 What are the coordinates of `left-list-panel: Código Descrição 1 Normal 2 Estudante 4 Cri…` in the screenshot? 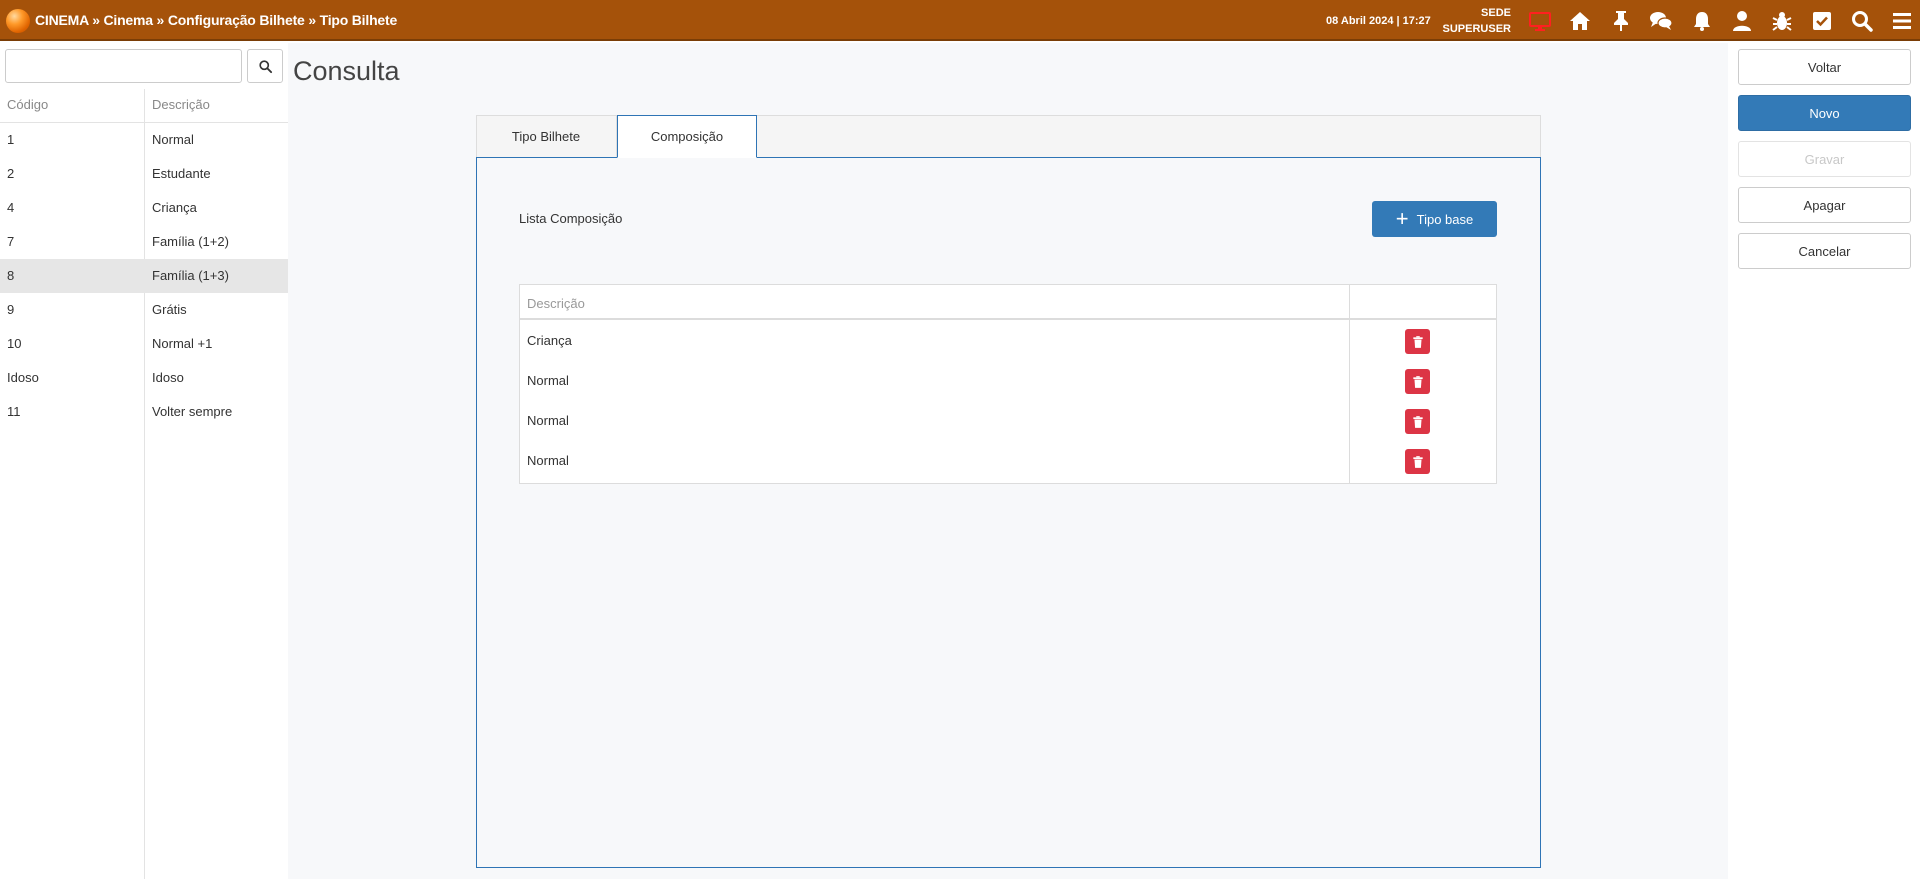 It's located at (144, 461).